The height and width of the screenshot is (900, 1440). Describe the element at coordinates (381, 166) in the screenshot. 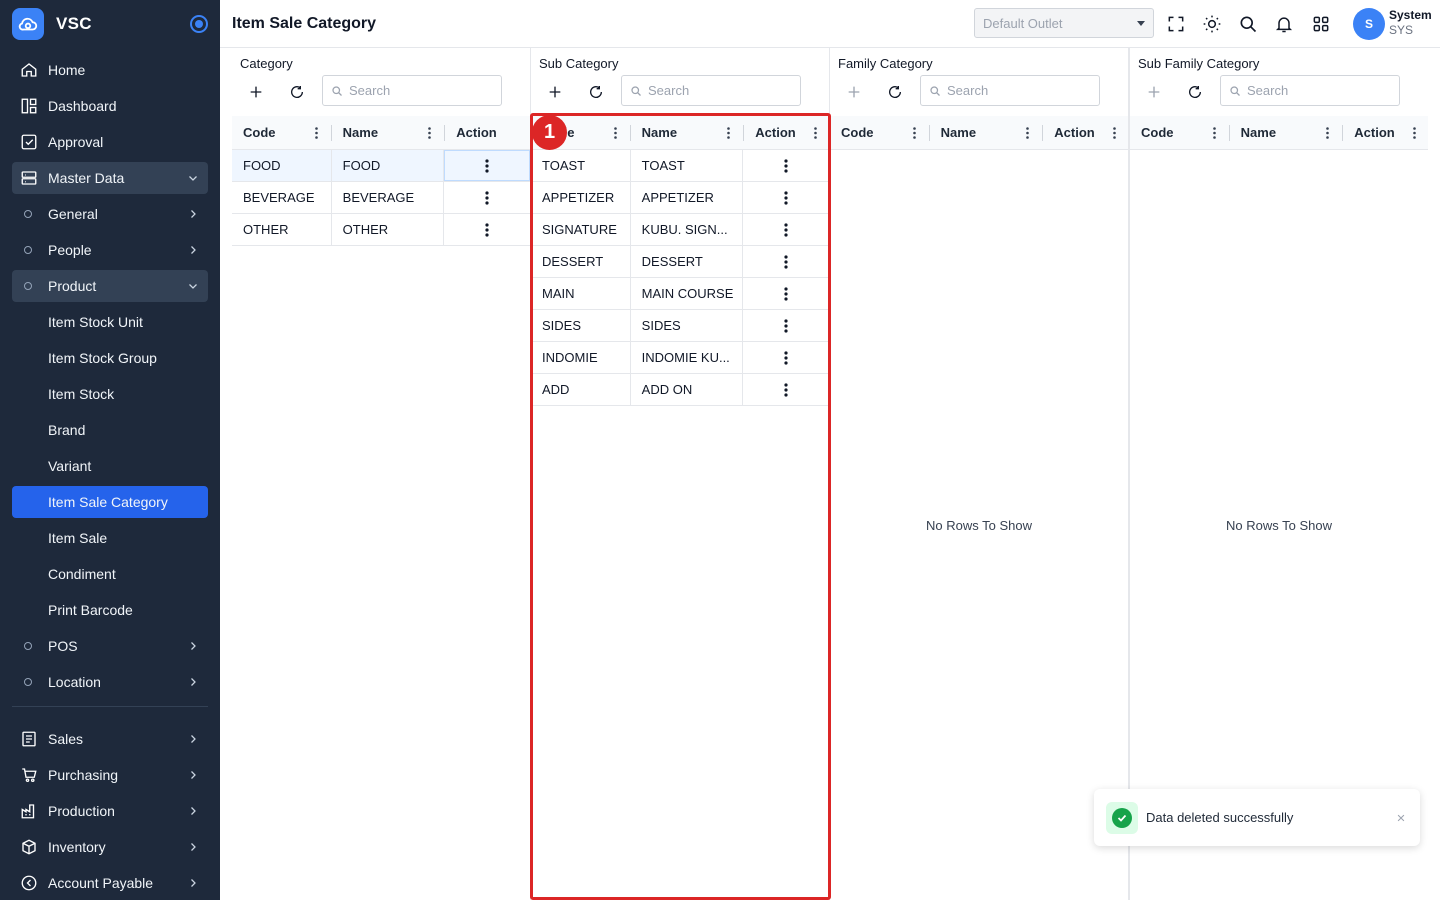

I see `table-row: FOOD FOOD` at that location.